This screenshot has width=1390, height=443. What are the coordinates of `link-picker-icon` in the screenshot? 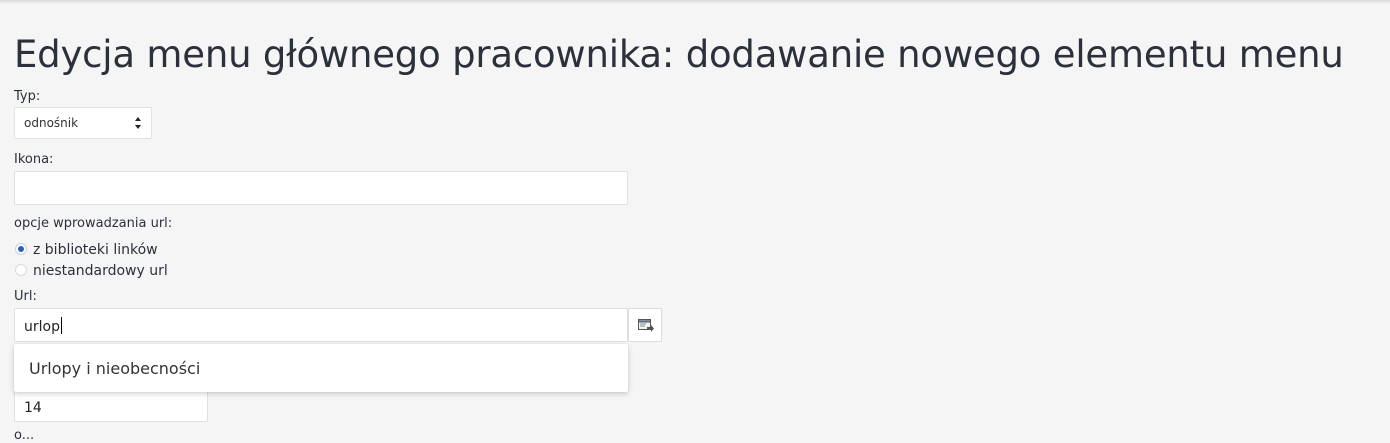 It's located at (646, 325).